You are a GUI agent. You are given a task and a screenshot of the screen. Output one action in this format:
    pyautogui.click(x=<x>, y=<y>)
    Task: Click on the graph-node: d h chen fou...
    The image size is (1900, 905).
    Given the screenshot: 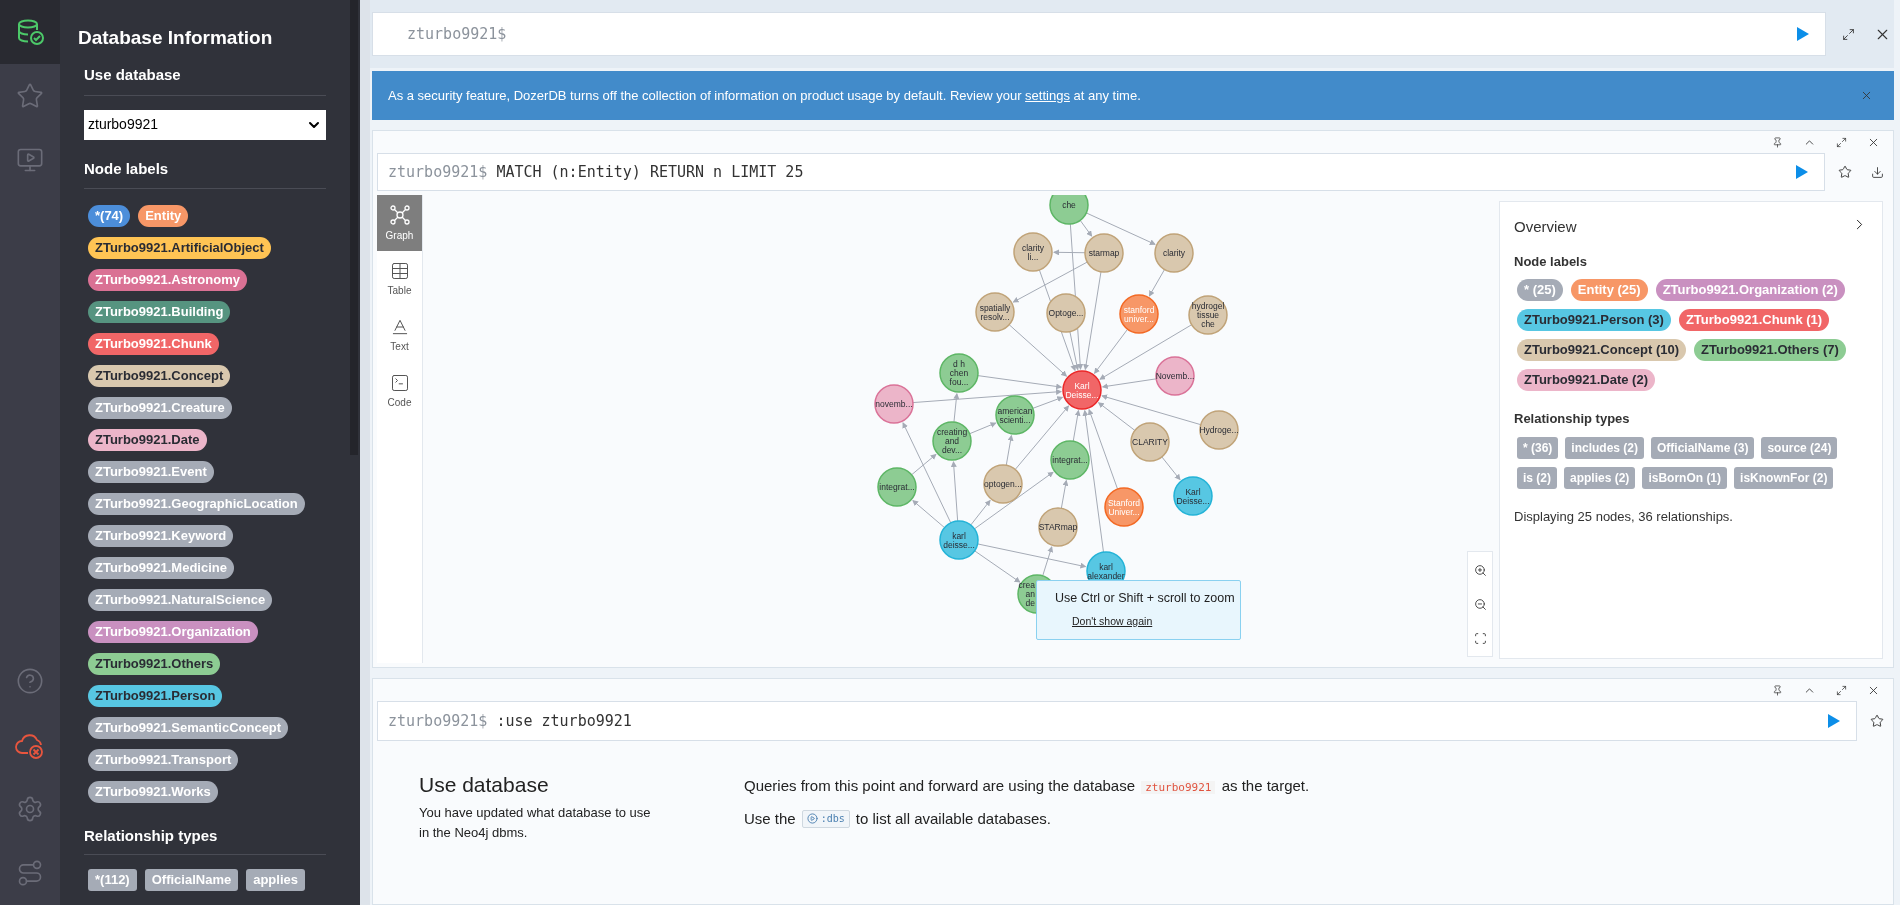 What is the action you would take?
    pyautogui.click(x=959, y=373)
    